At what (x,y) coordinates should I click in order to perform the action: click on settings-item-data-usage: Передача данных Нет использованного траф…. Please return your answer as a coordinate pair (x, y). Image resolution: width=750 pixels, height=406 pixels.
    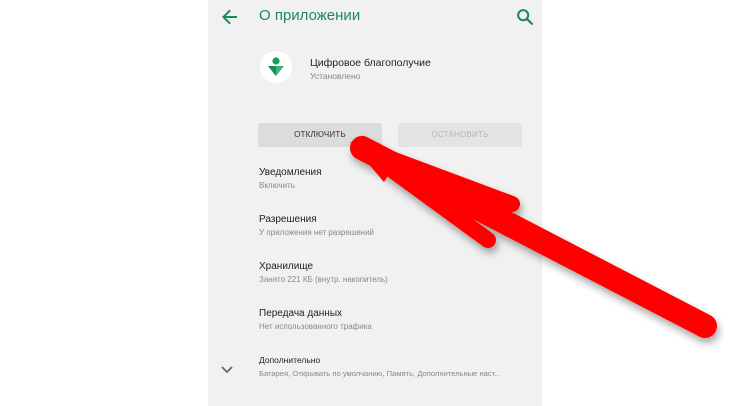
    Looking at the image, I should click on (375, 325).